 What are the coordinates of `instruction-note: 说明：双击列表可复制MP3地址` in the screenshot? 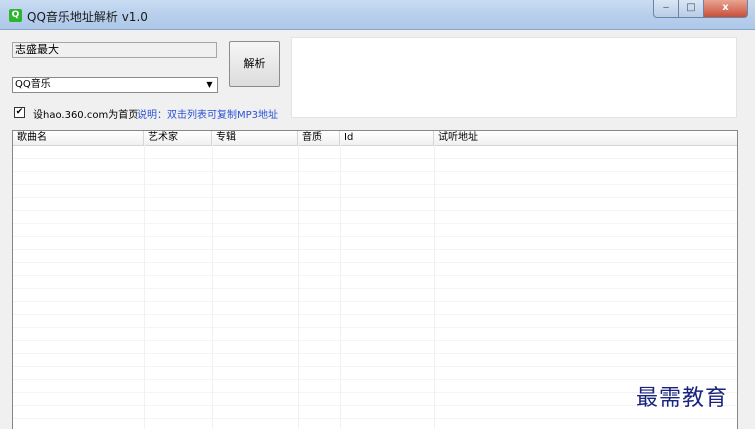 It's located at (208, 115).